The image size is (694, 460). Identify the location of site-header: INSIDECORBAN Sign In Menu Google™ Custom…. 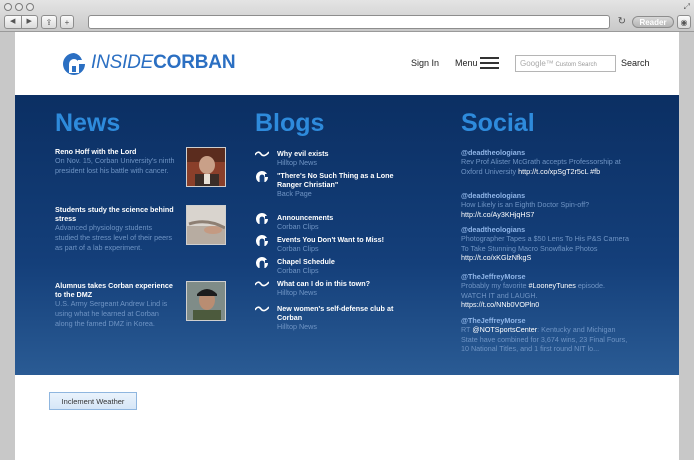
(347, 63).